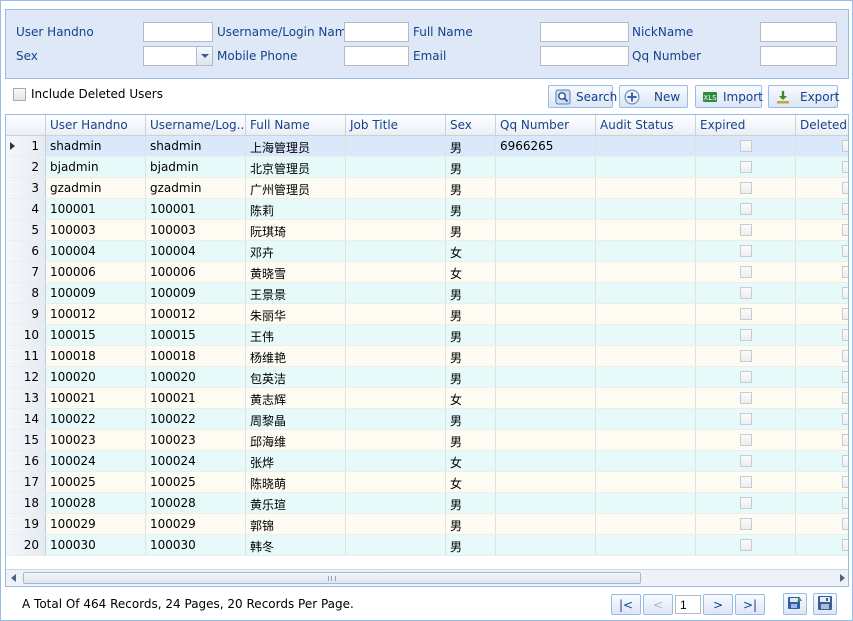 This screenshot has height=621, width=853. What do you see at coordinates (396, 125) in the screenshot?
I see `column-header-job-title: Job Title` at bounding box center [396, 125].